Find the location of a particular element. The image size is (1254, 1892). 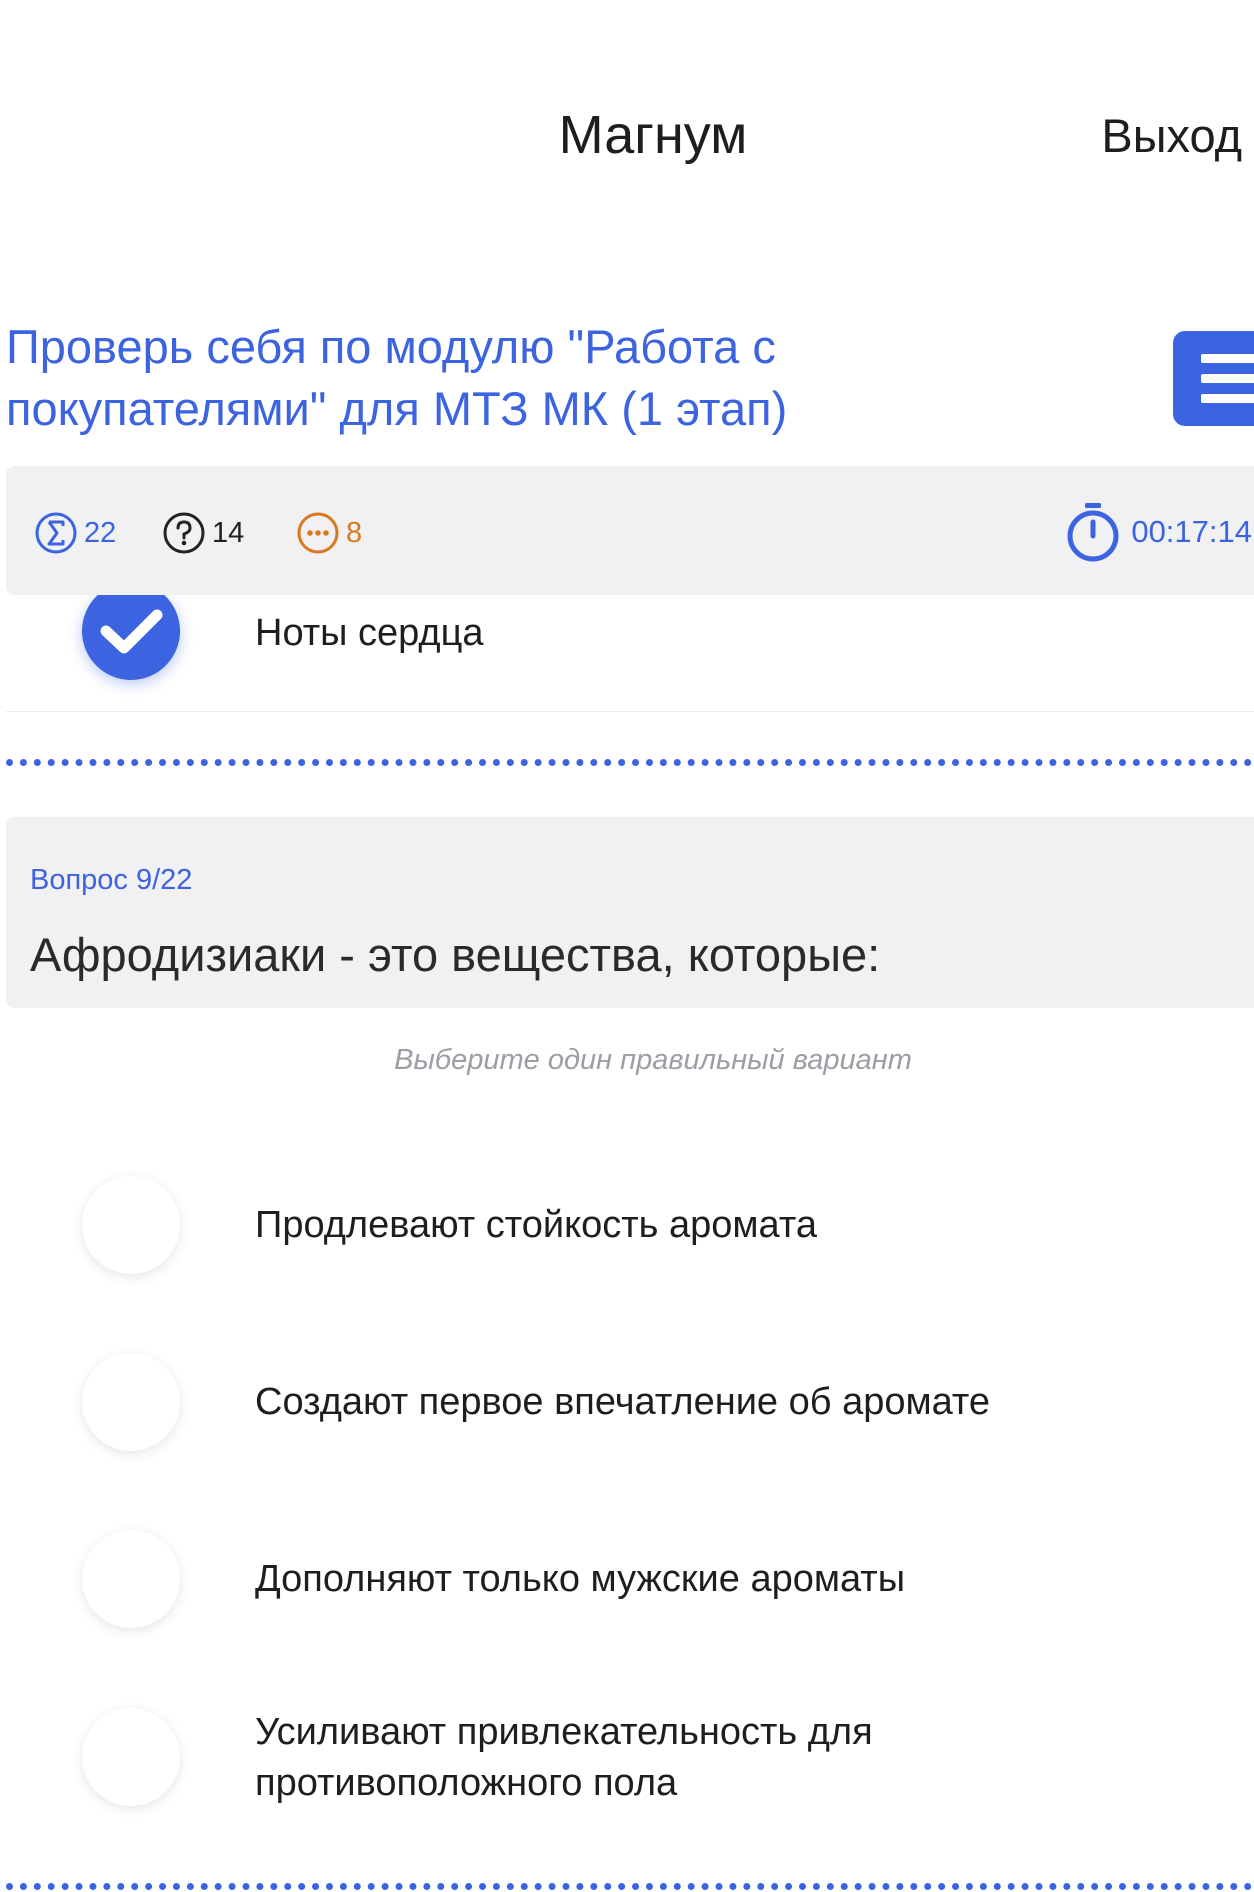

app-title: Магнум is located at coordinates (653, 135).